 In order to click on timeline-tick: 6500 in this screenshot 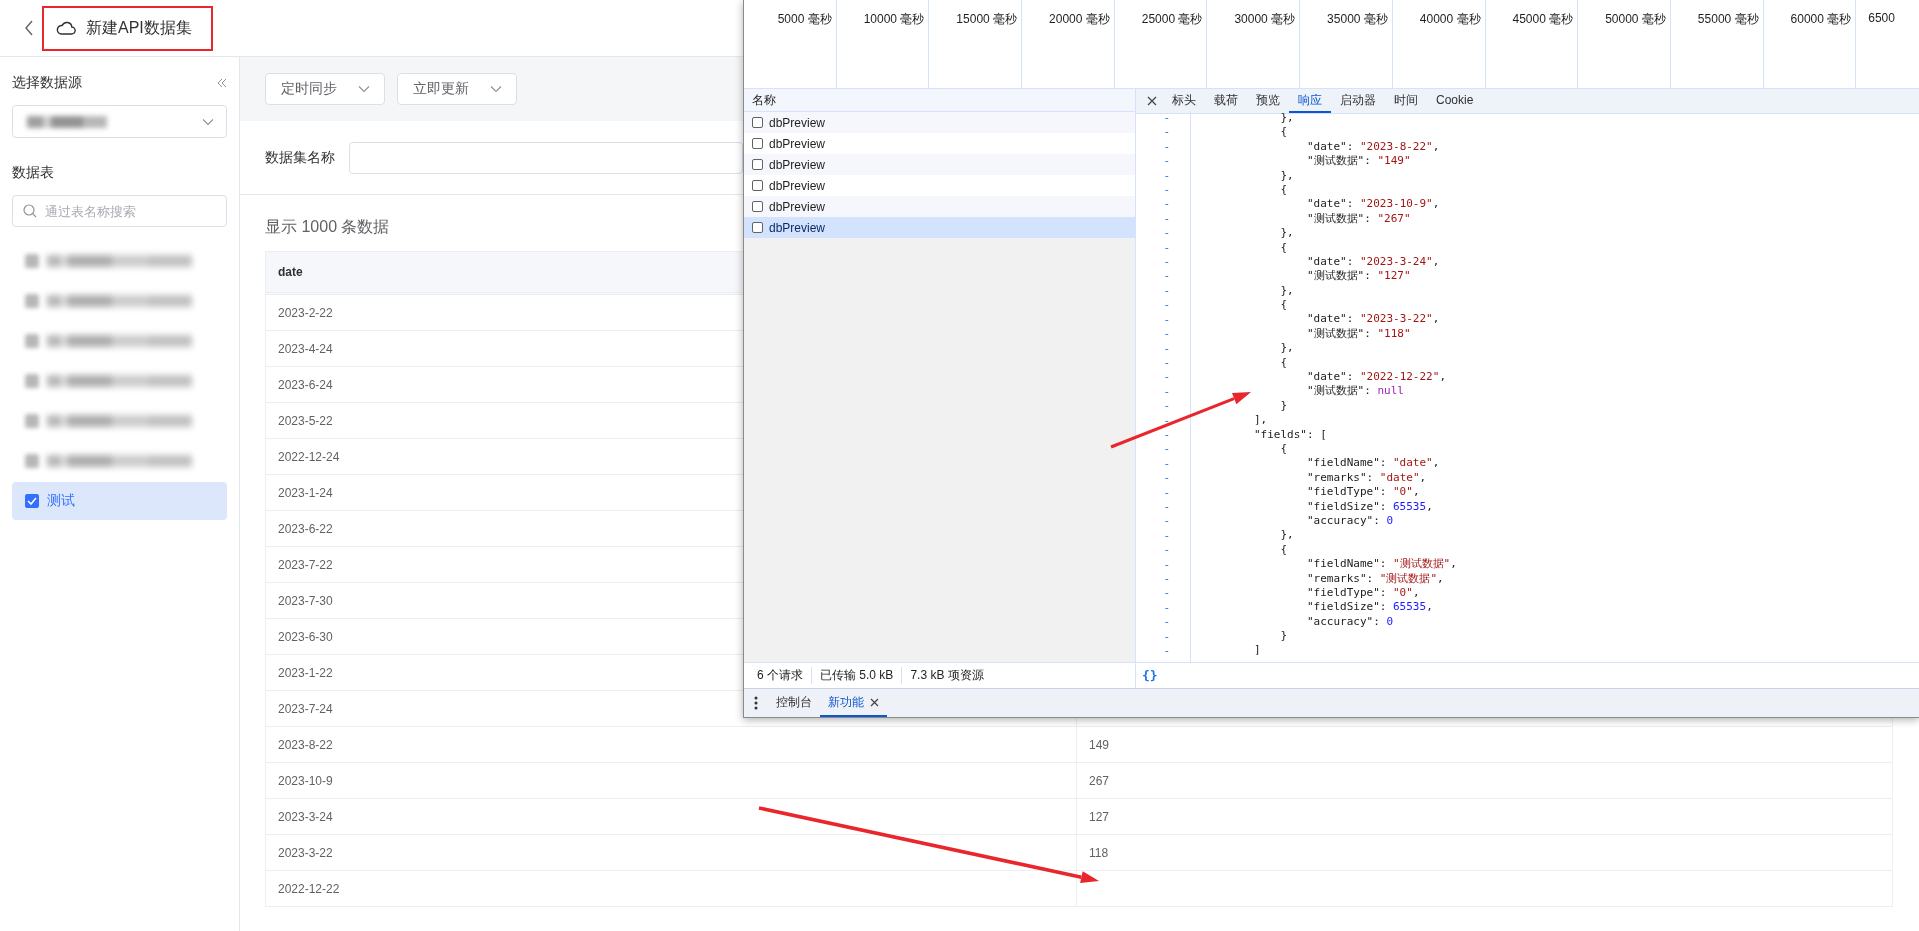, I will do `click(1881, 18)`.